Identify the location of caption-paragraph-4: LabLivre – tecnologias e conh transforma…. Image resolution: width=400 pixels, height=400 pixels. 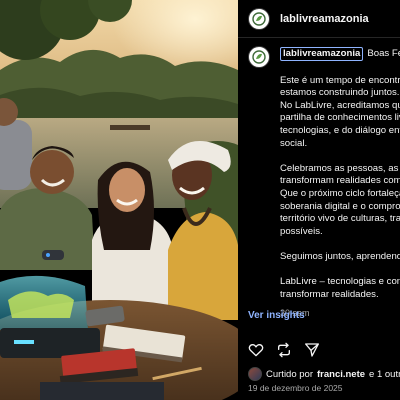
(340, 288).